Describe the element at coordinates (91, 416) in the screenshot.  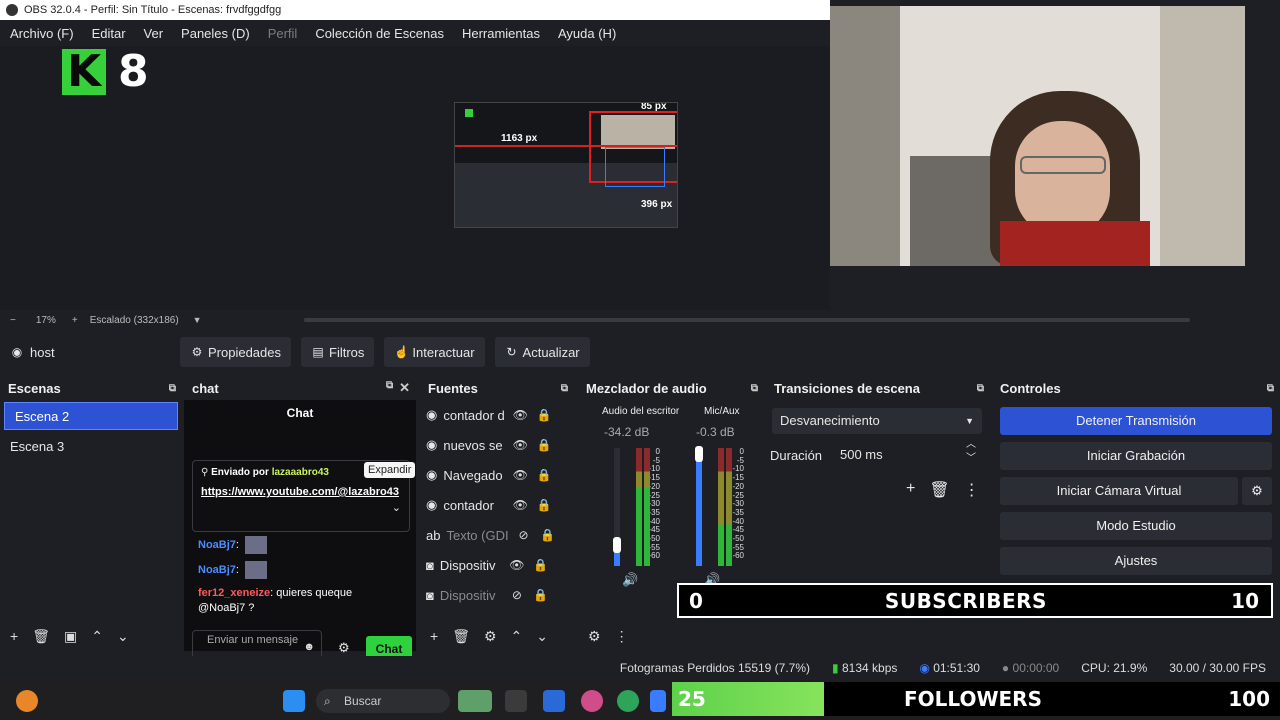
I see `scene-item: Escena 2` at that location.